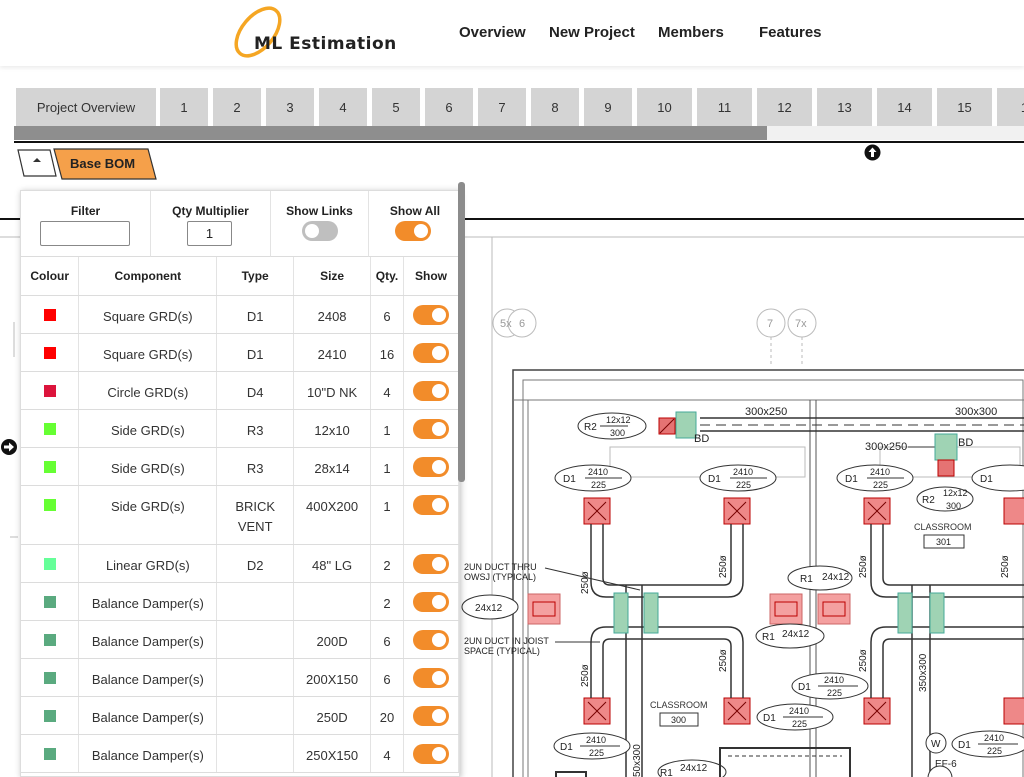  Describe the element at coordinates (955, 493) in the screenshot. I see `svg-text: 12x12` at that location.